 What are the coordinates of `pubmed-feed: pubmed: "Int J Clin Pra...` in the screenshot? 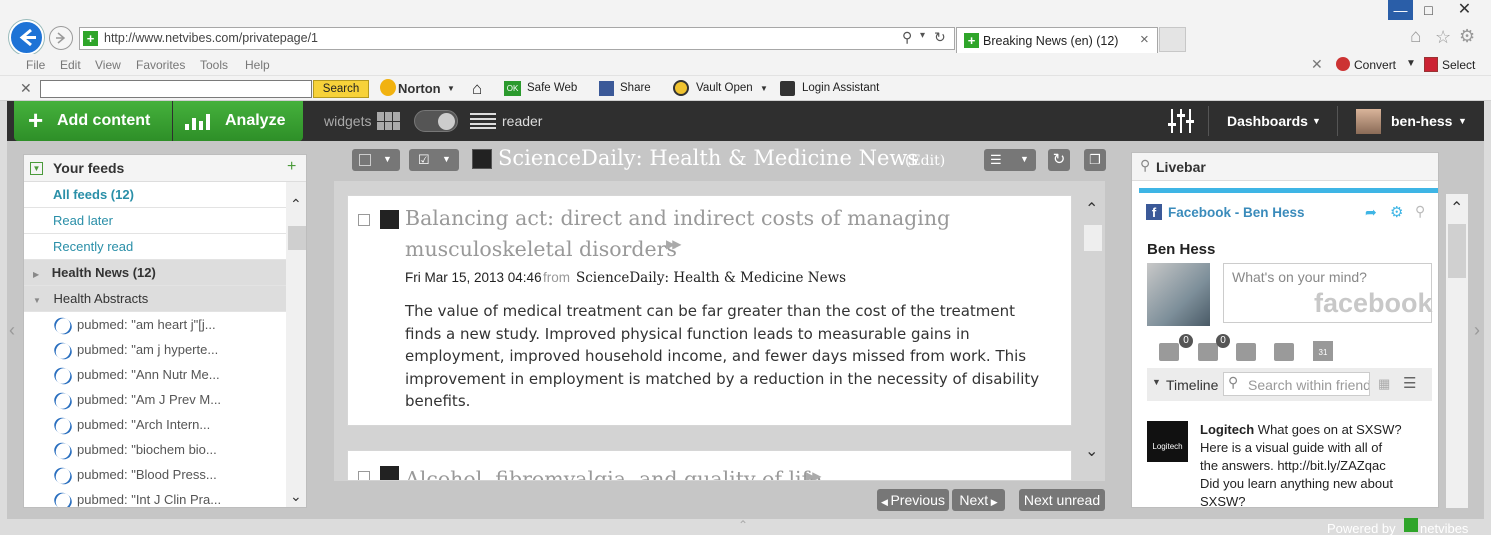 It's located at (167, 497).